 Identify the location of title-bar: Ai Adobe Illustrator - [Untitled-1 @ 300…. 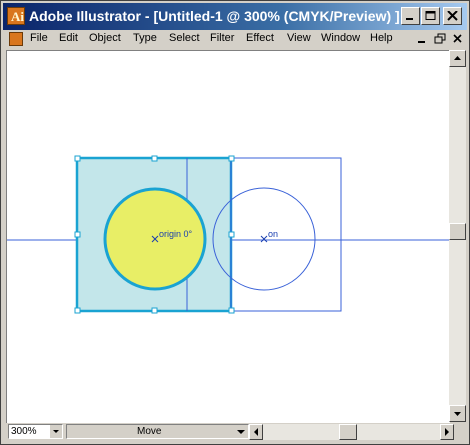
(235, 16).